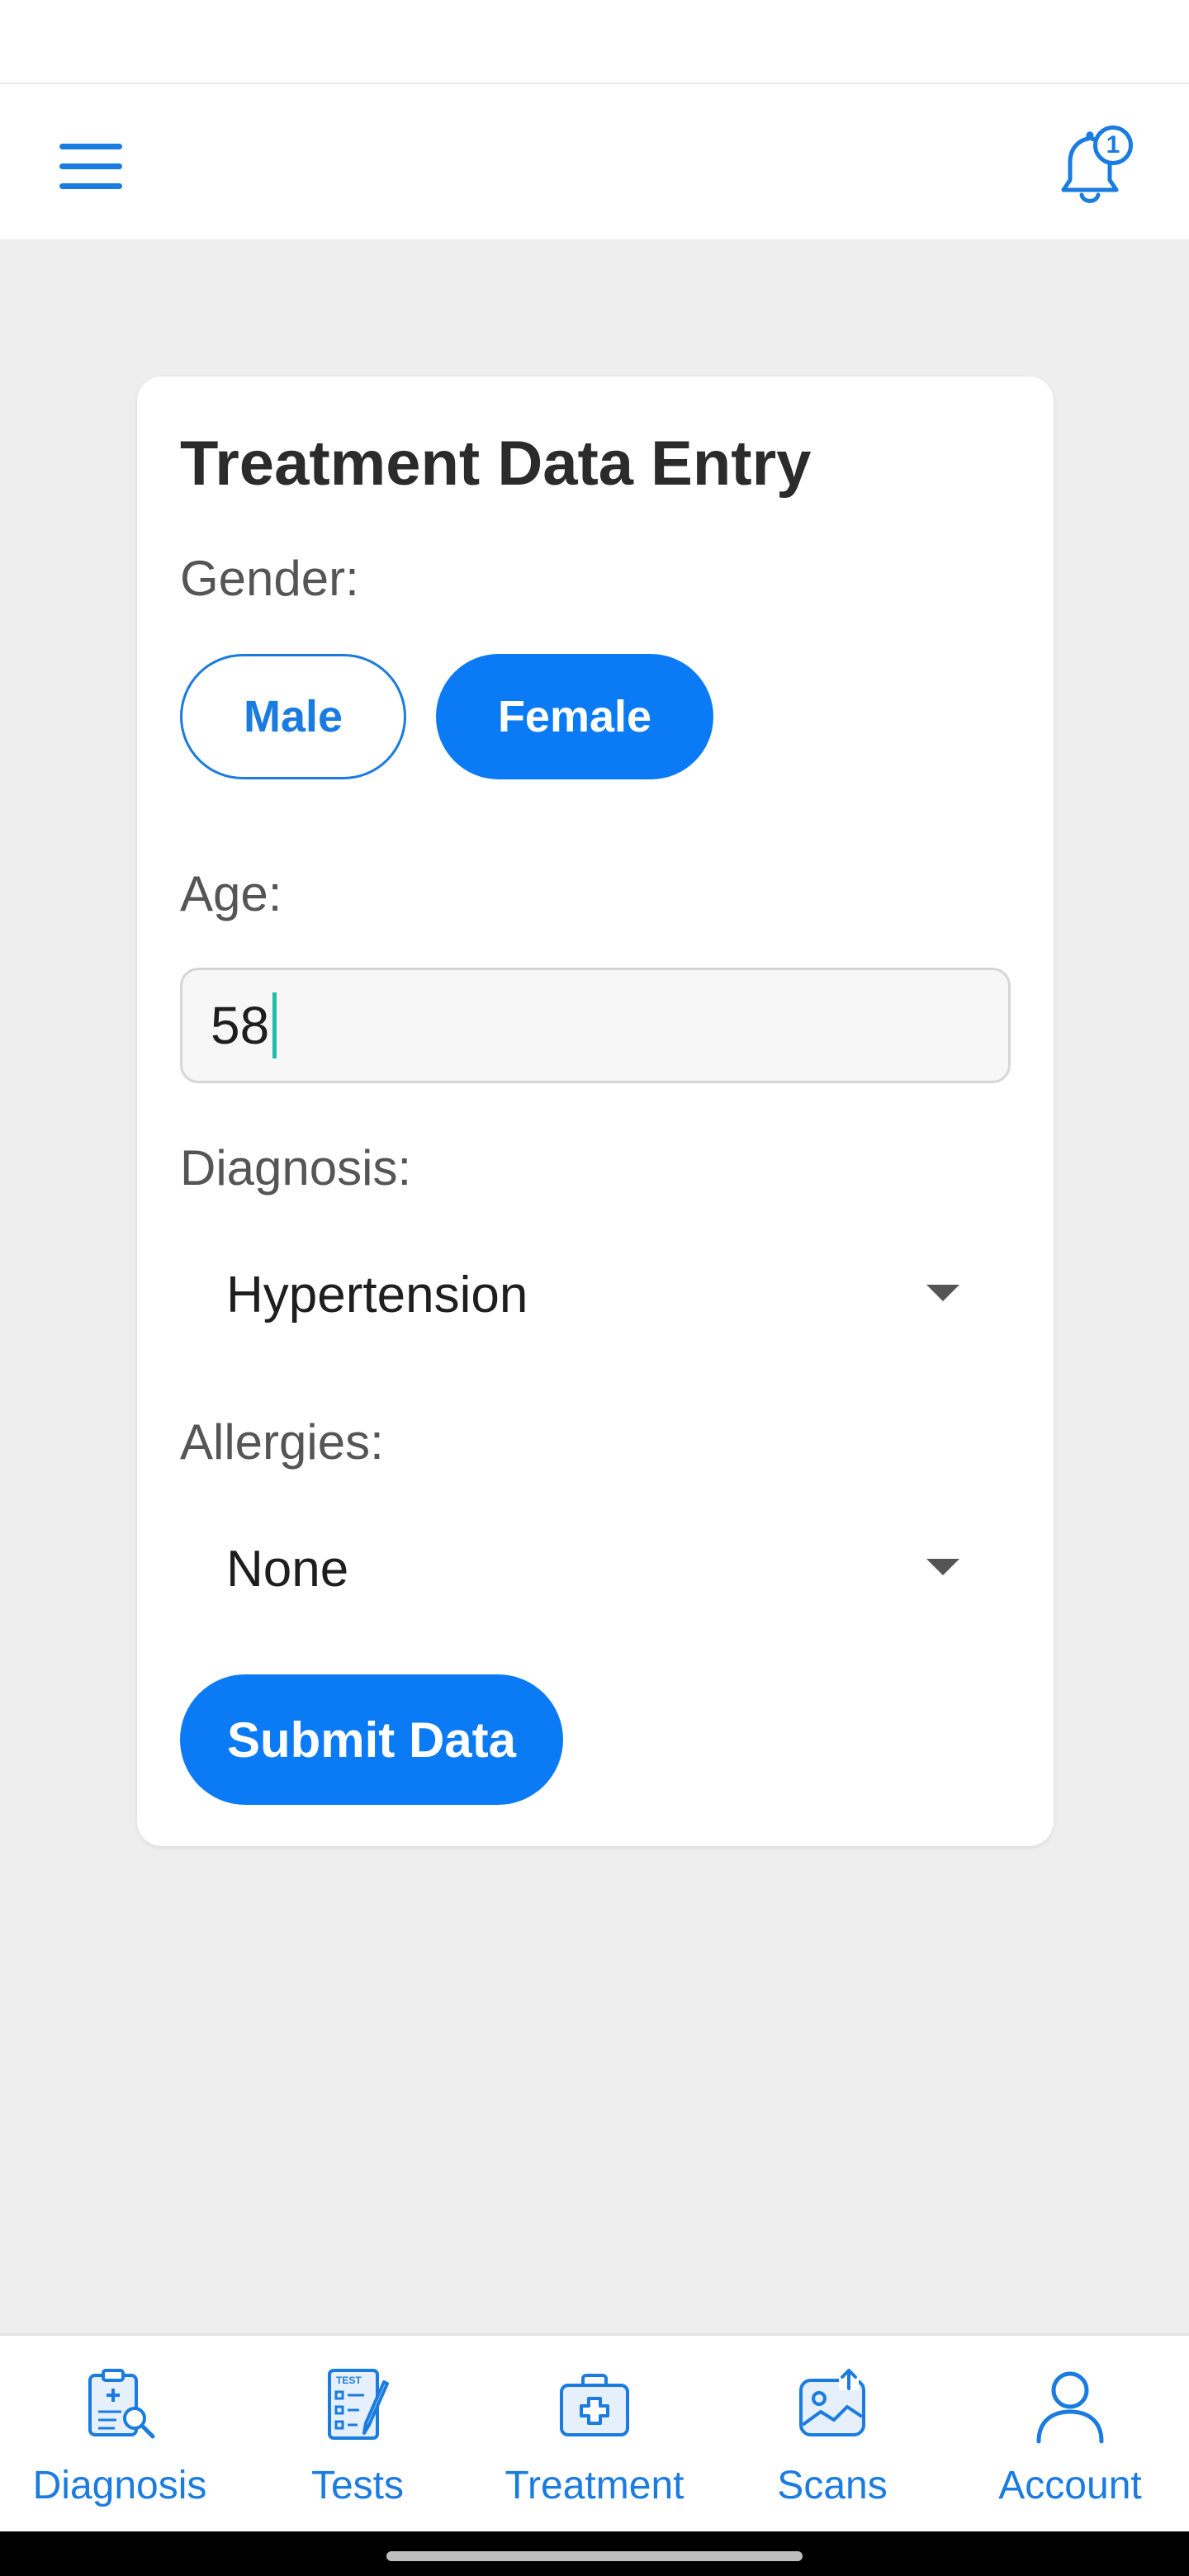 The width and height of the screenshot is (1189, 2576). Describe the element at coordinates (231, 893) in the screenshot. I see `age-label: Age:` at that location.